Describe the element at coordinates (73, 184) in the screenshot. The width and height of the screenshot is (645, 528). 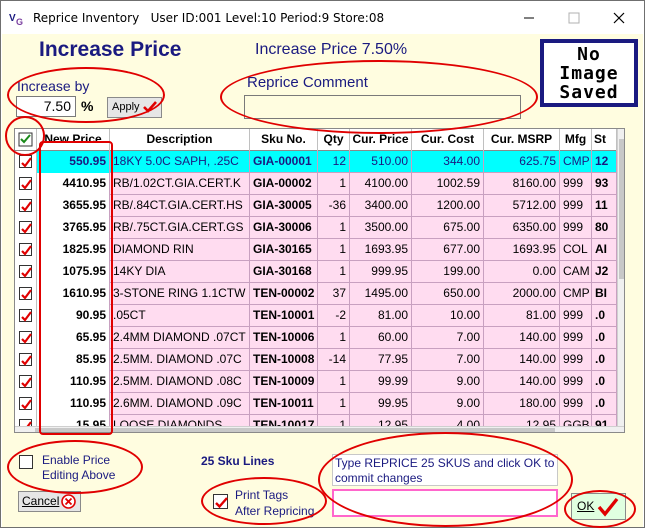
I see `new-price-cell: 4410.95` at that location.